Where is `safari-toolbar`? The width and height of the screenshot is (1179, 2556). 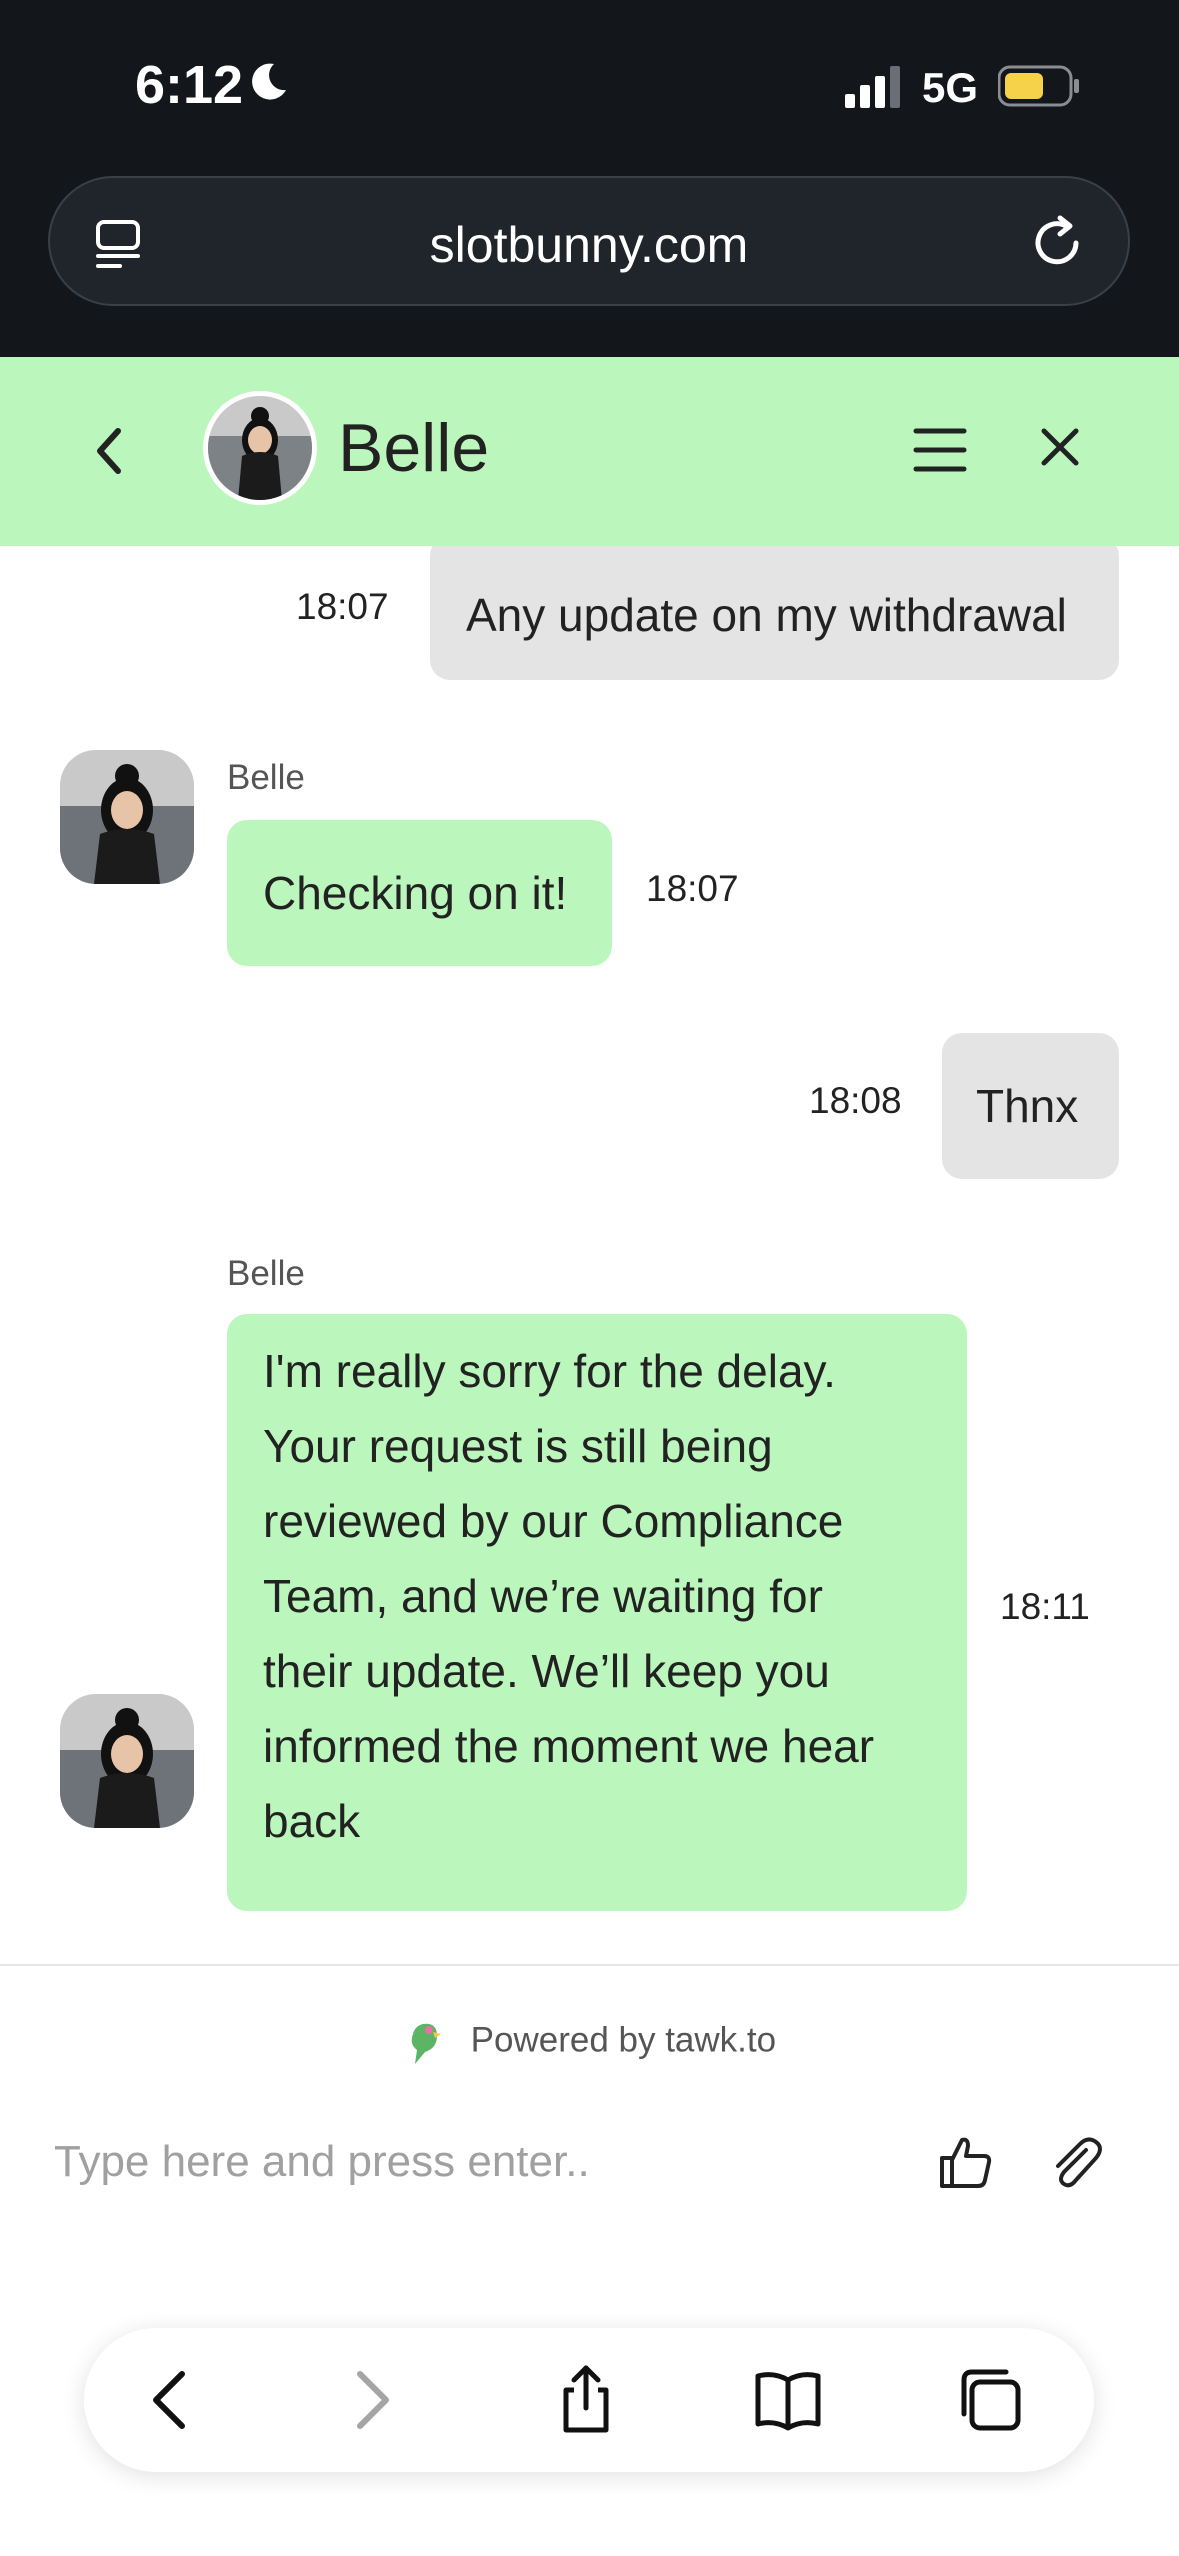 safari-toolbar is located at coordinates (589, 2400).